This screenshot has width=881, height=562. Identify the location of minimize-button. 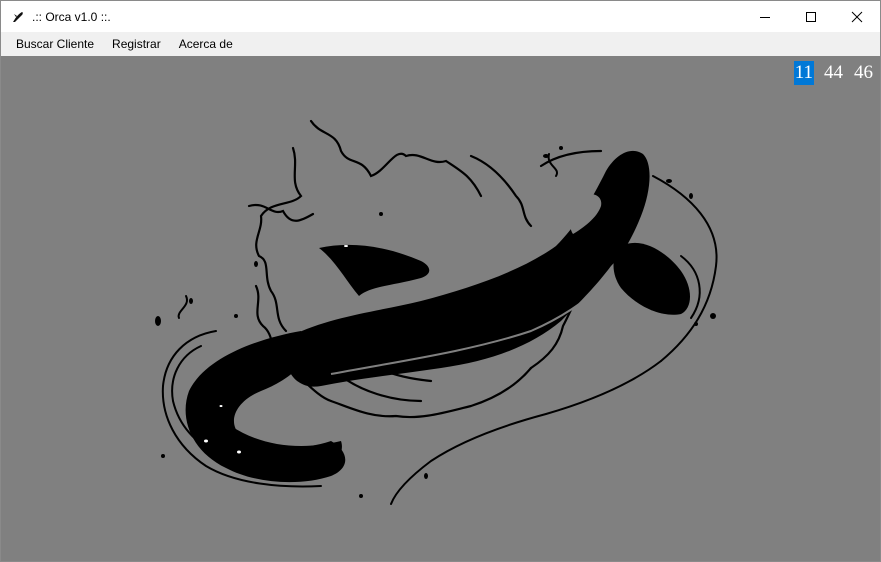
(765, 16).